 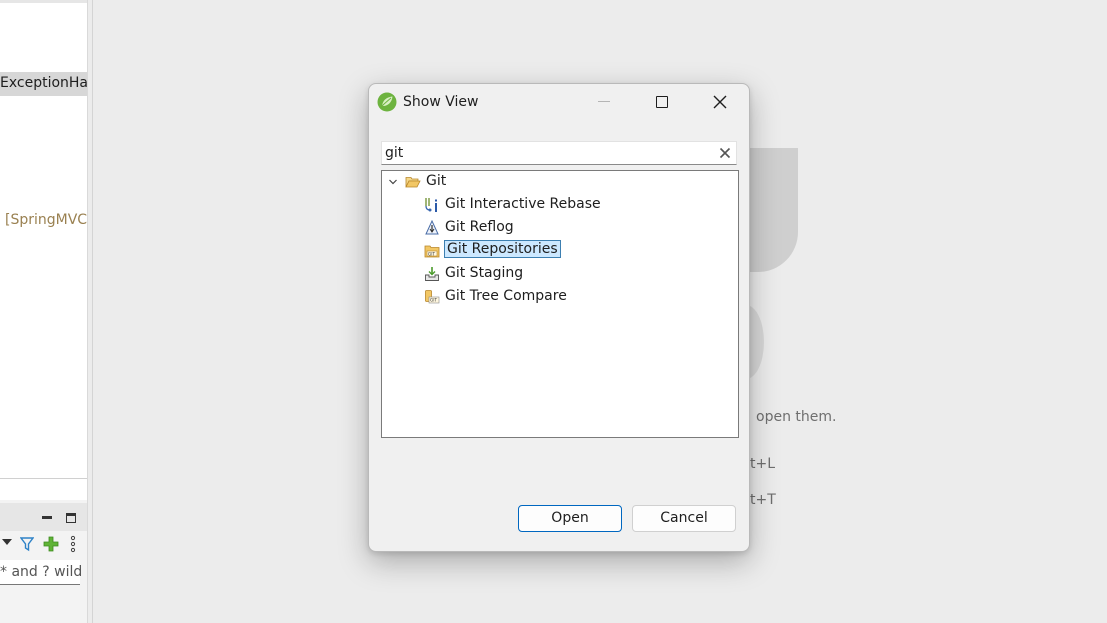 I want to click on project-tree-project-label: [SpringMVC, so click(x=46, y=220).